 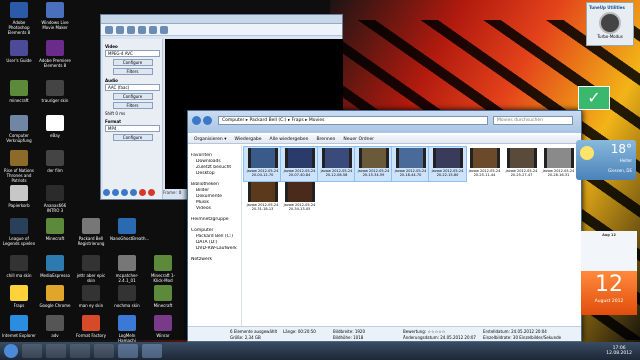 I want to click on video-file-tile: javaw 2012-05-24 20-25-11-44, so click(x=484, y=164).